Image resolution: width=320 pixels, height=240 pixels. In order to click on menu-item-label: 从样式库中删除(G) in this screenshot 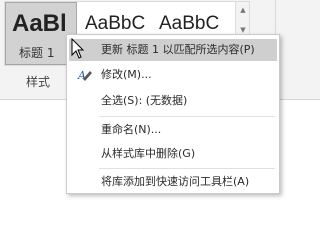, I will do `click(148, 153)`.